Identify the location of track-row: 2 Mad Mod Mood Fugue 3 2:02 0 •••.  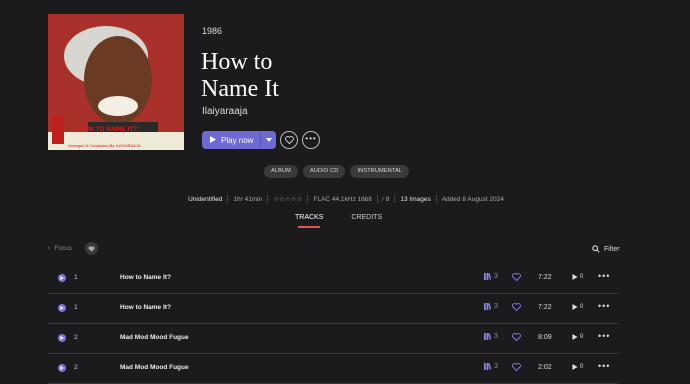
(333, 369).